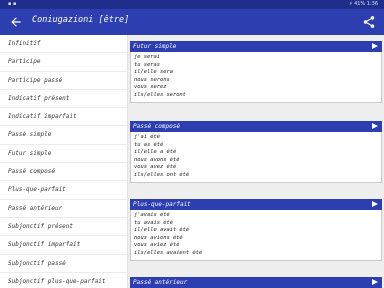 This screenshot has height=288, width=384. Describe the element at coordinates (16, 22) in the screenshot. I see `back-arrow-icon` at that location.